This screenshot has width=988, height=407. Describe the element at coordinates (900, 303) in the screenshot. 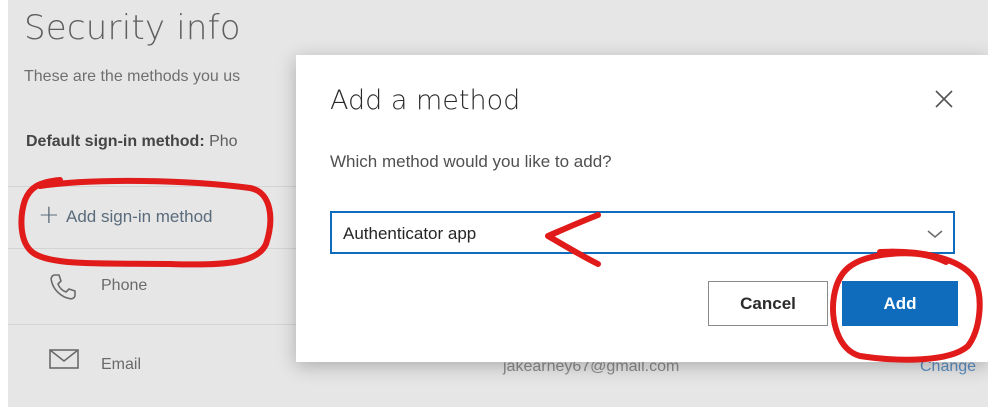

I see `add-button: Add` at that location.